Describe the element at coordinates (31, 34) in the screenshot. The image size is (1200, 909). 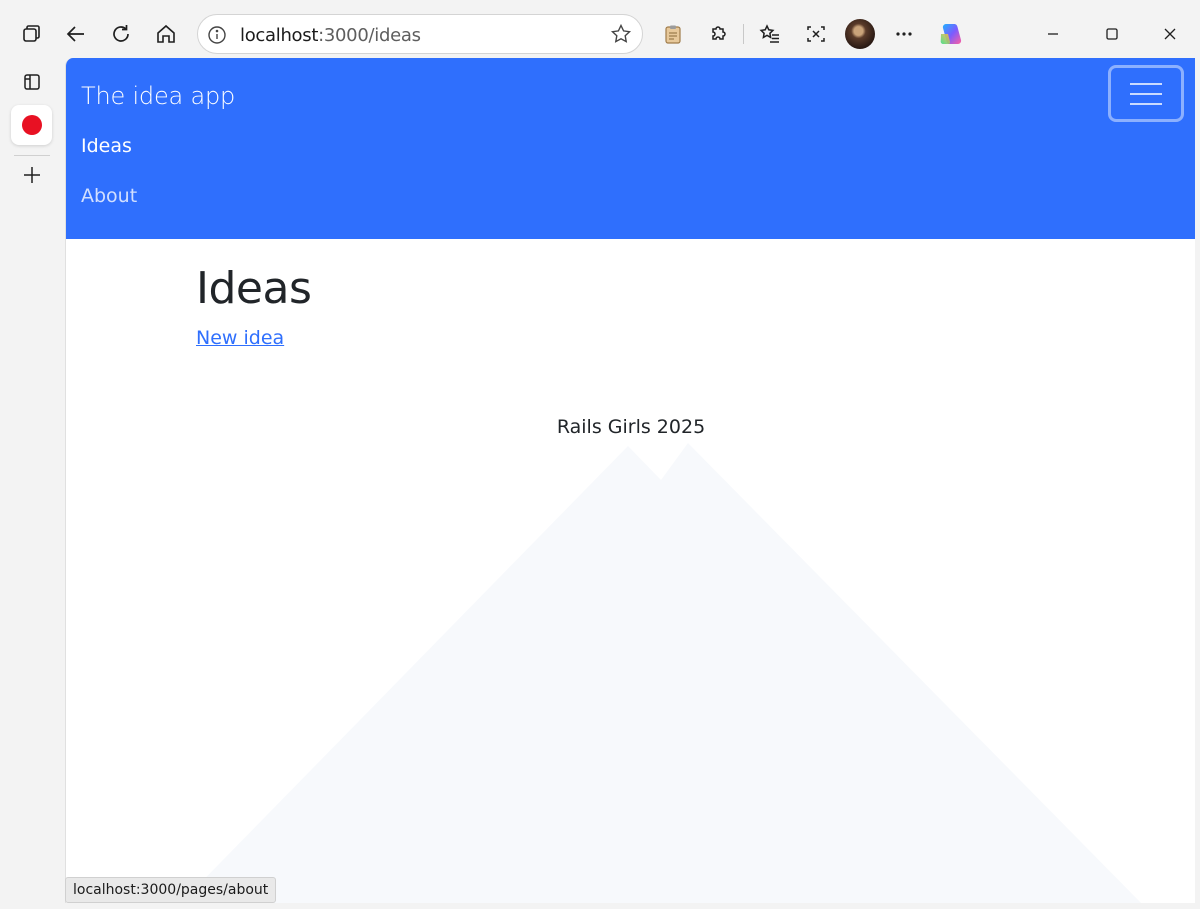
I see `tab-actions-icon` at that location.